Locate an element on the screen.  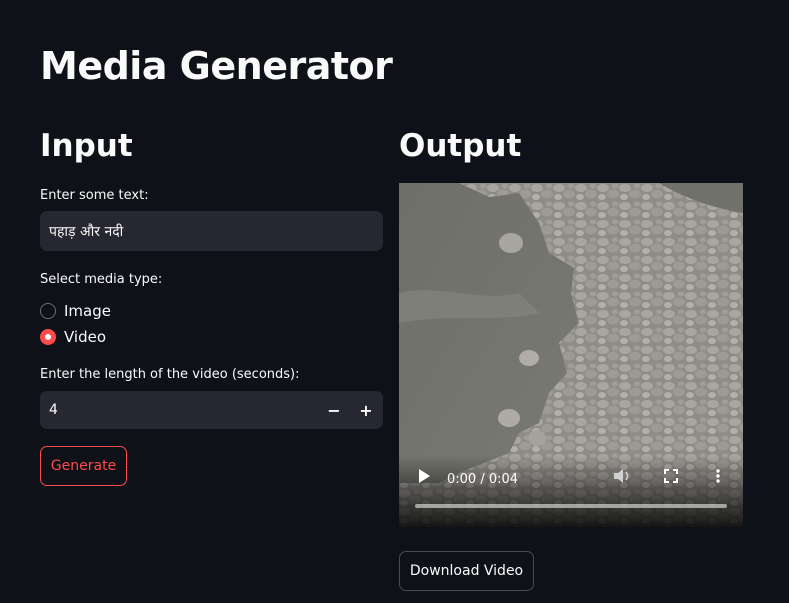
generate-button: Generate is located at coordinates (83, 466).